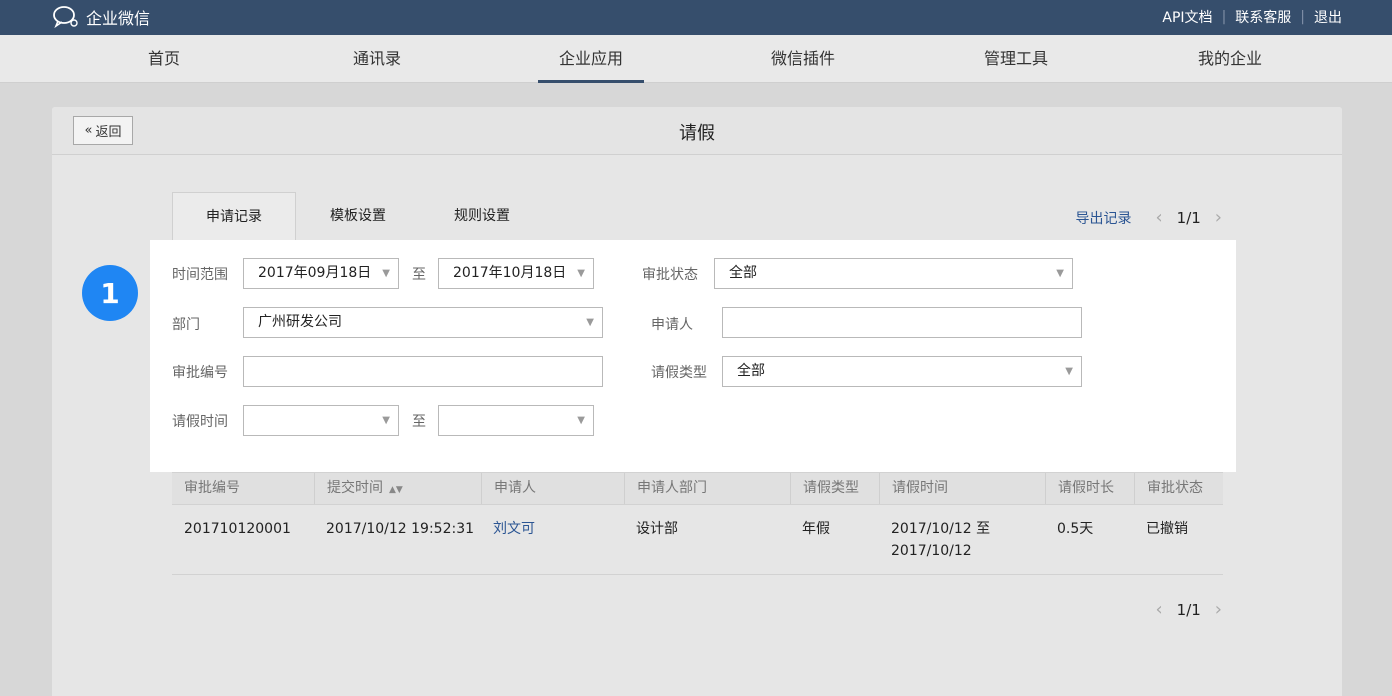  I want to click on leave-type-select: 全部 ▼, so click(902, 371).